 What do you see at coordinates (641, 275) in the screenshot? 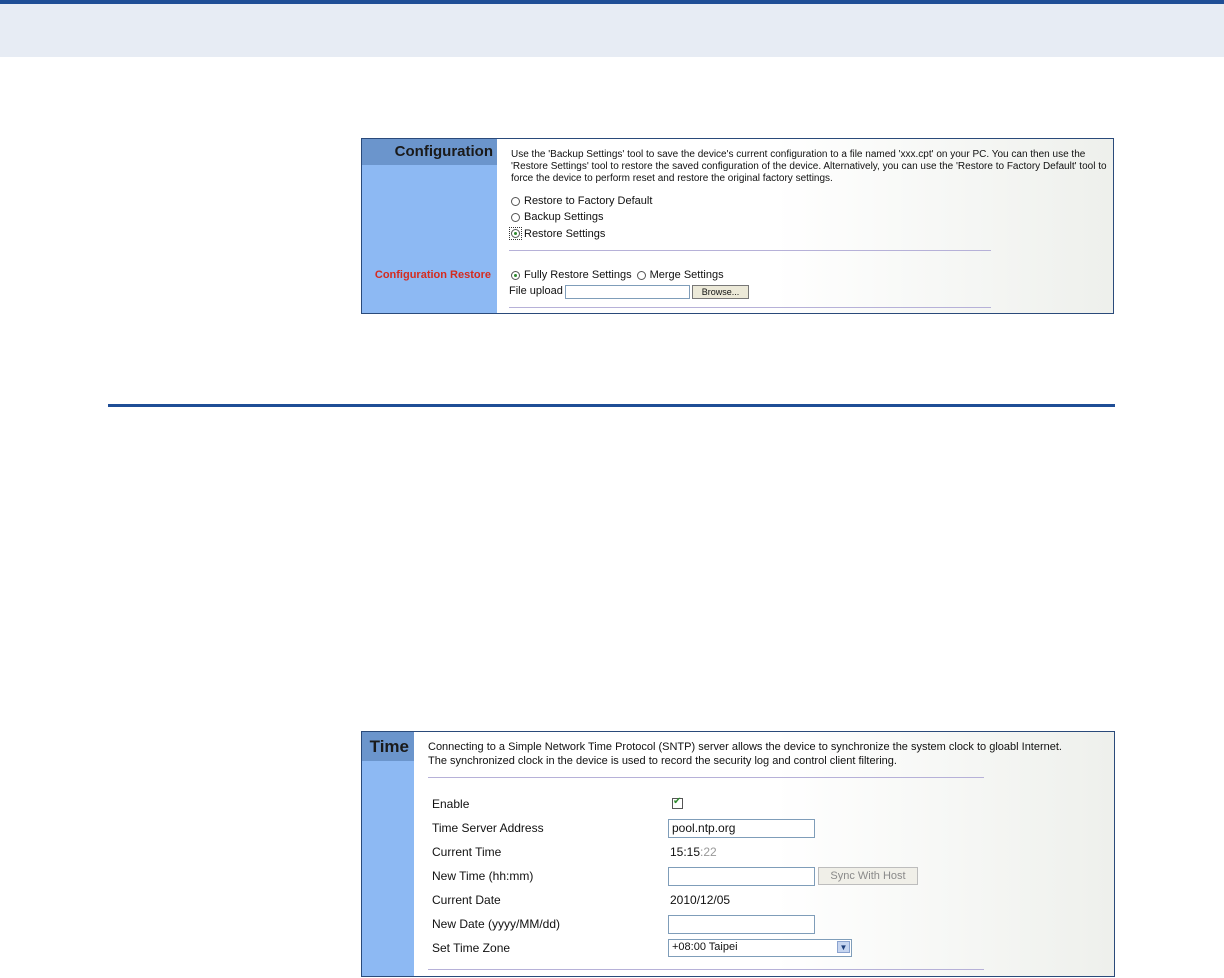
I see `radio-merge-settings` at bounding box center [641, 275].